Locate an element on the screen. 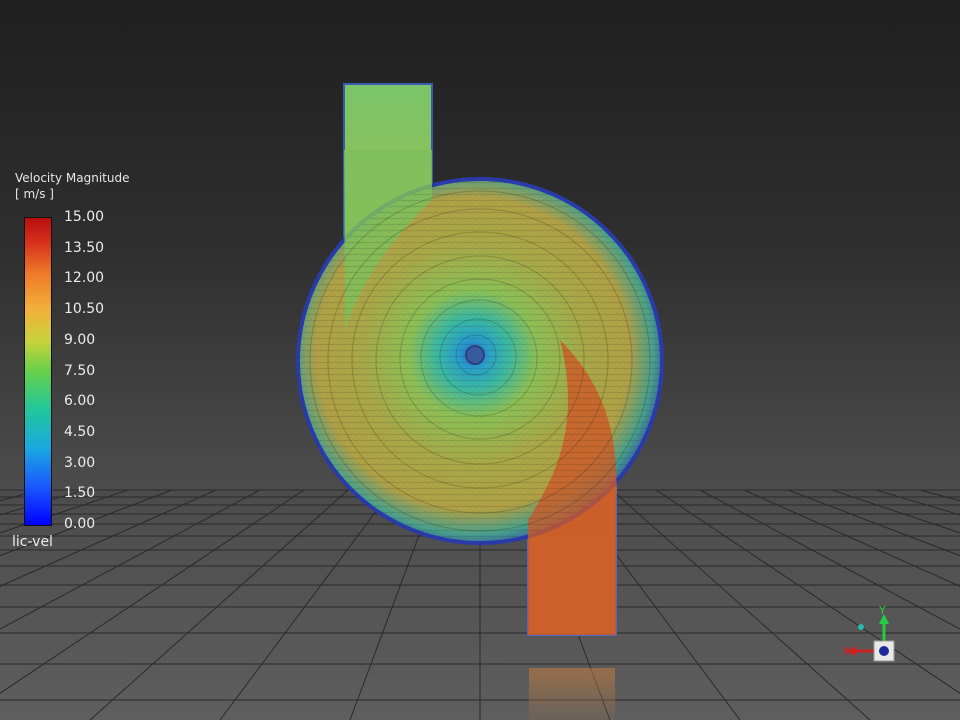 The width and height of the screenshot is (960, 720). colorbar is located at coordinates (38, 371).